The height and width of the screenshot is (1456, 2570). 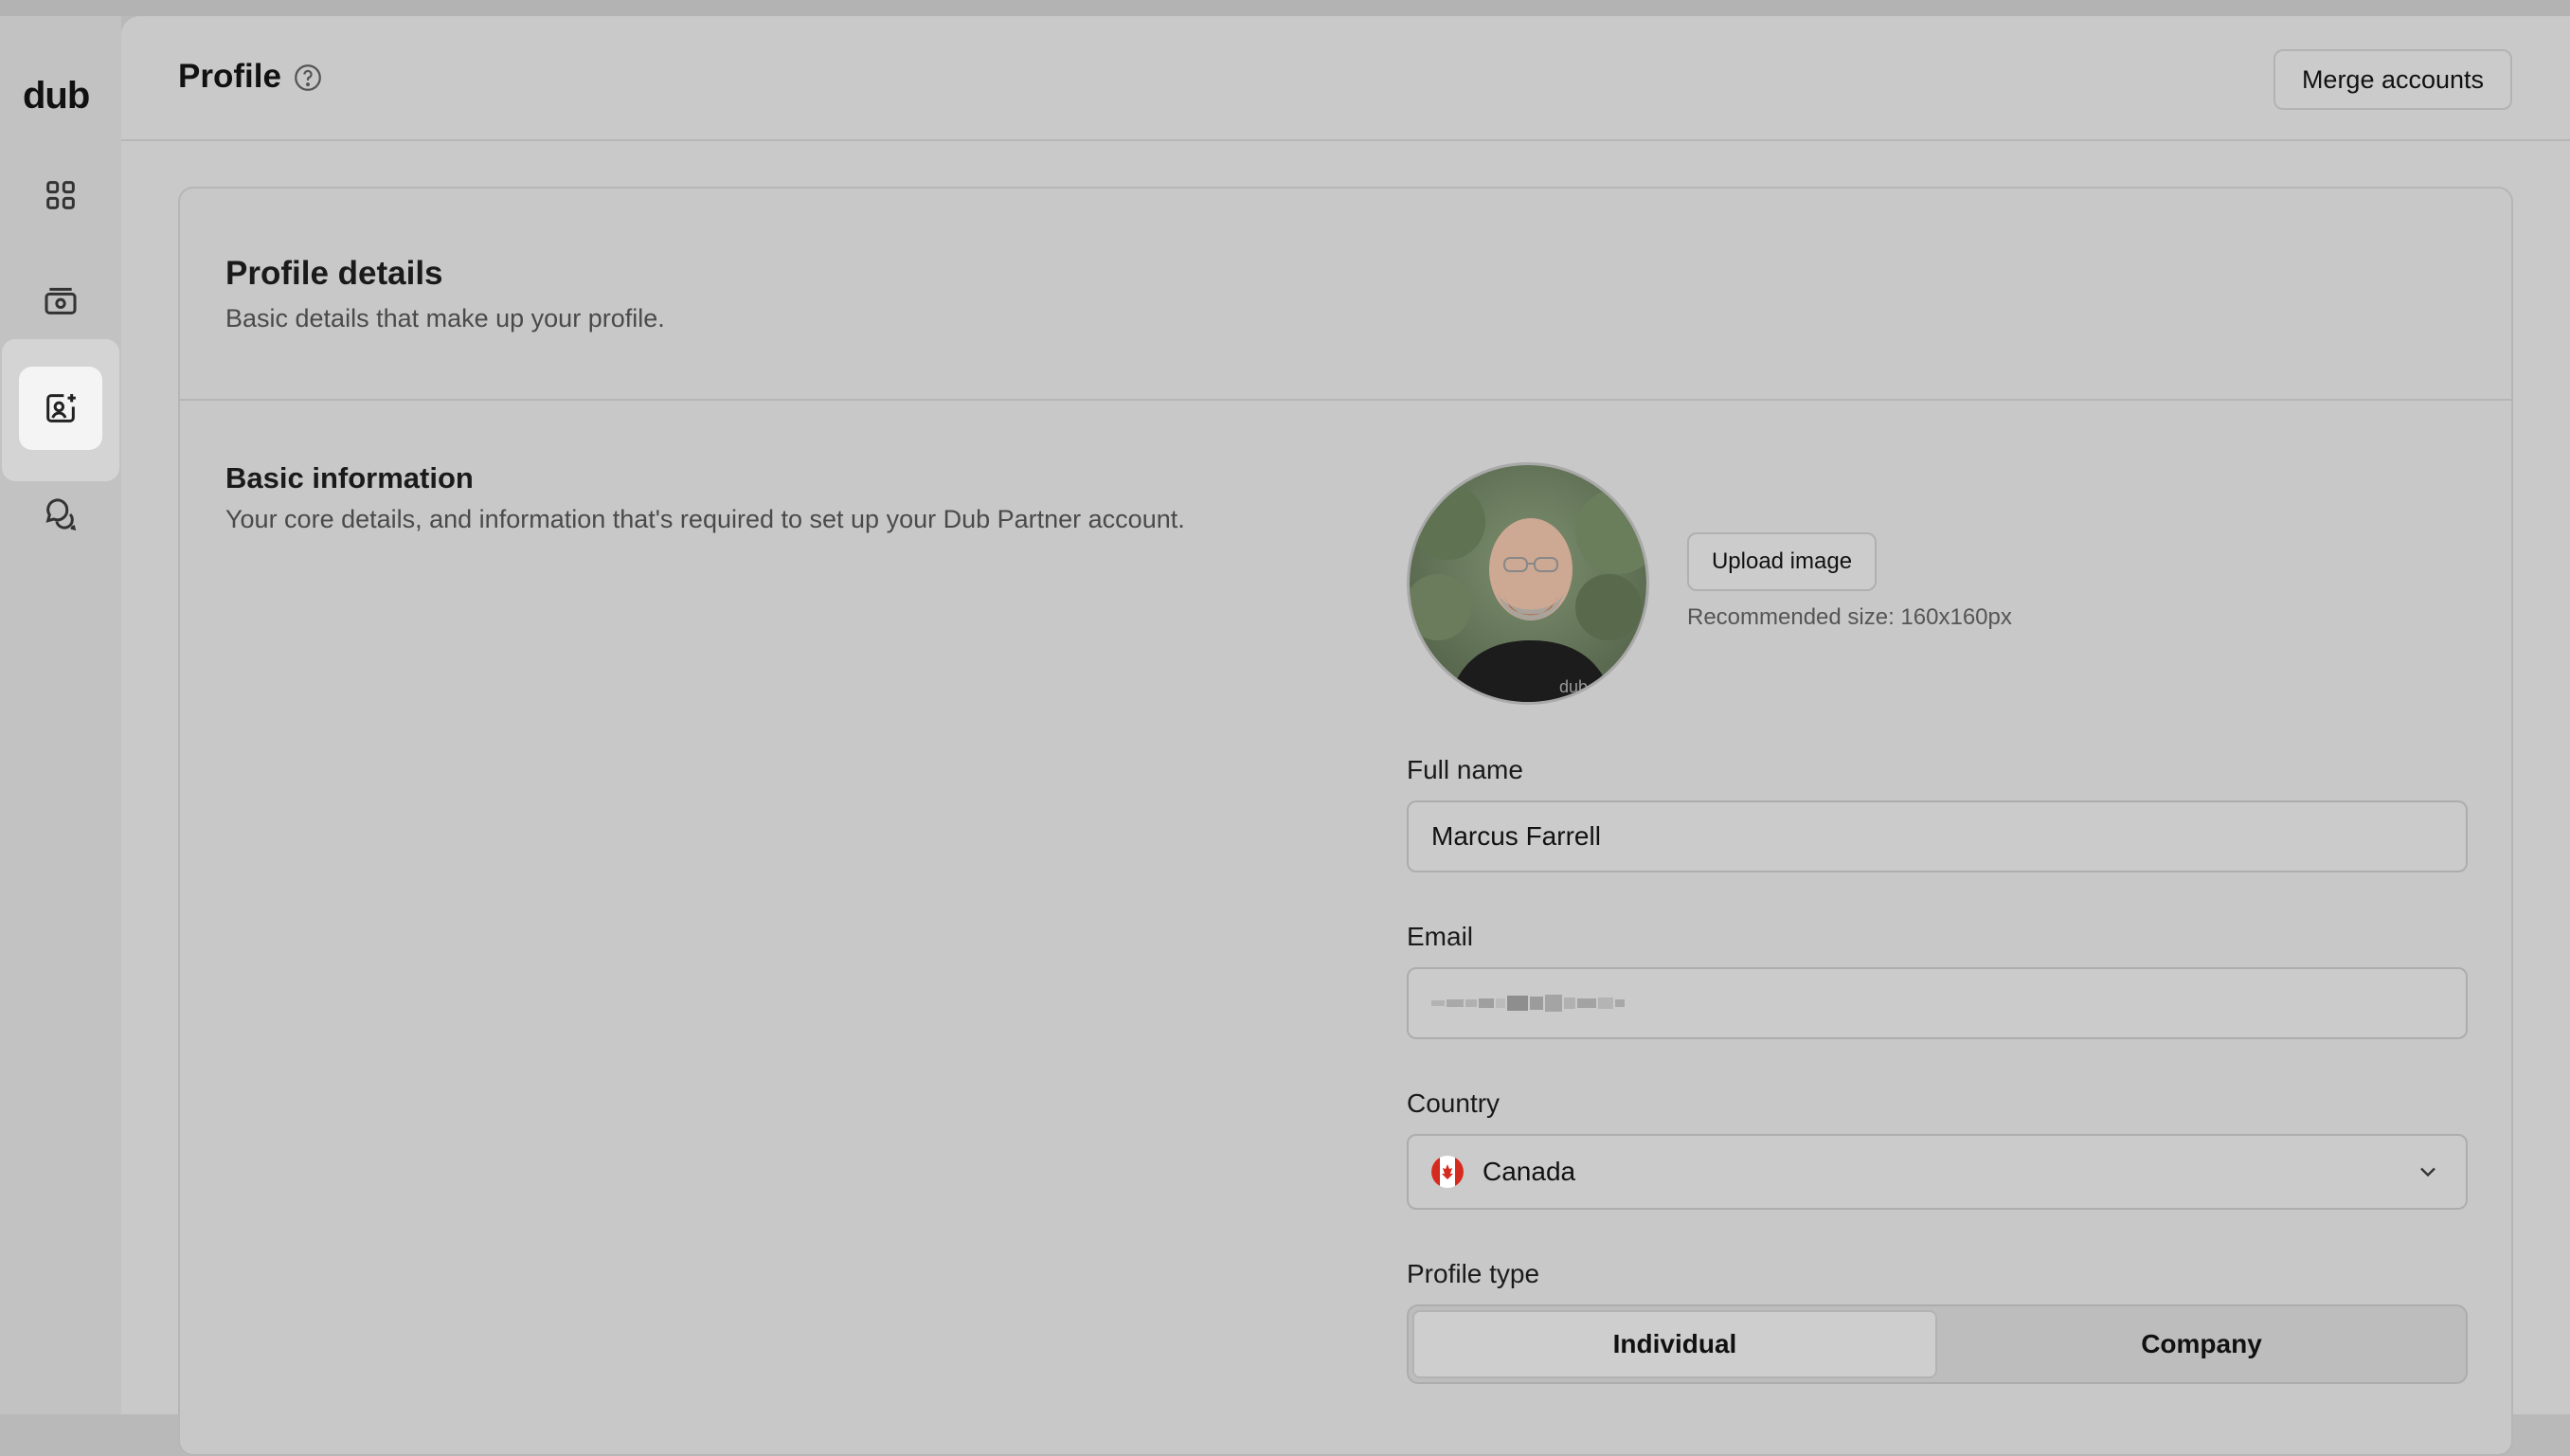 What do you see at coordinates (308, 78) in the screenshot?
I see `question-circle-icon` at bounding box center [308, 78].